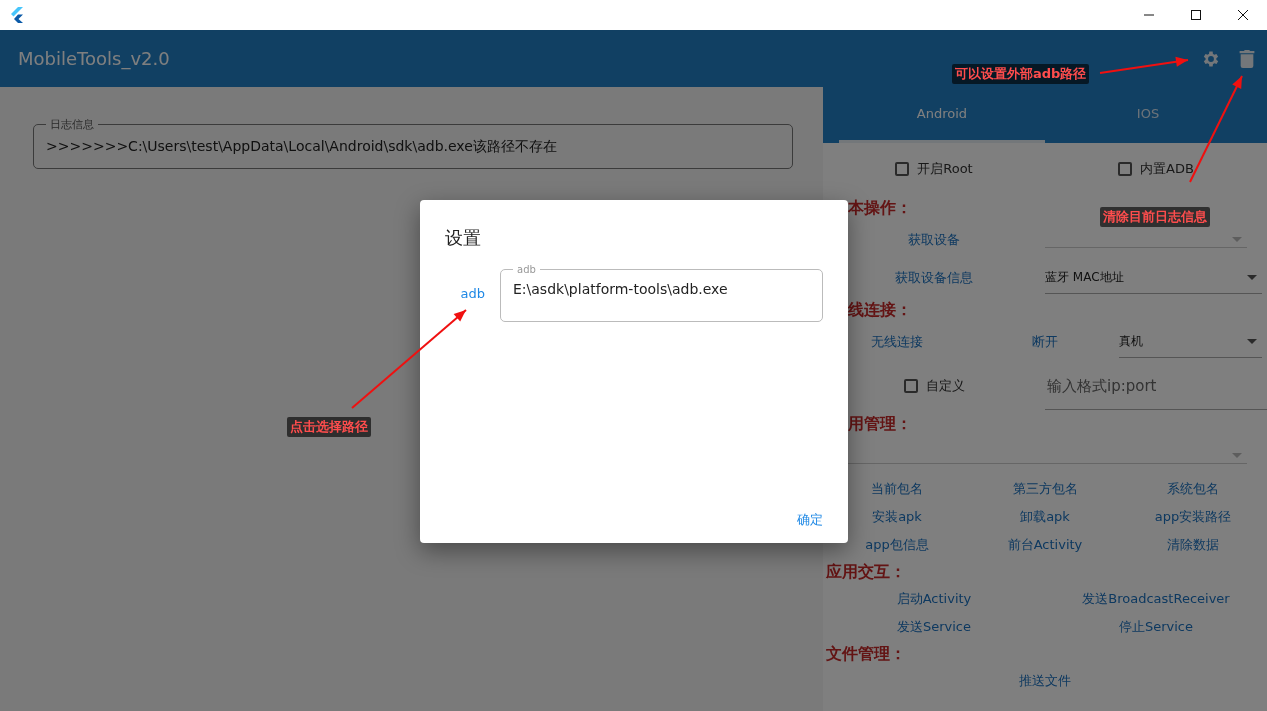 The height and width of the screenshot is (711, 1267). What do you see at coordinates (879, 310) in the screenshot?
I see `section-heading: 线连接：` at bounding box center [879, 310].